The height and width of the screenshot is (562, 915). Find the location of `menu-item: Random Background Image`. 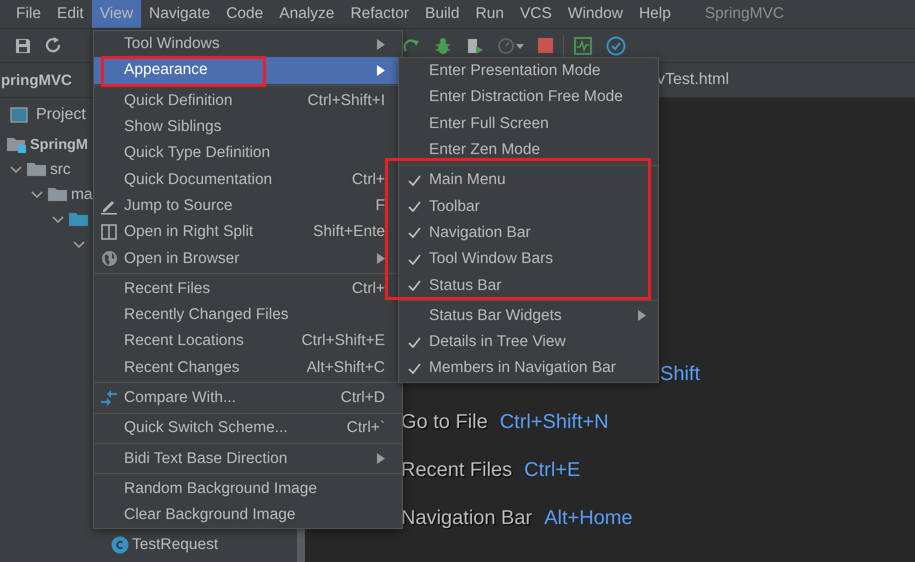

menu-item: Random Background Image is located at coordinates (248, 489).